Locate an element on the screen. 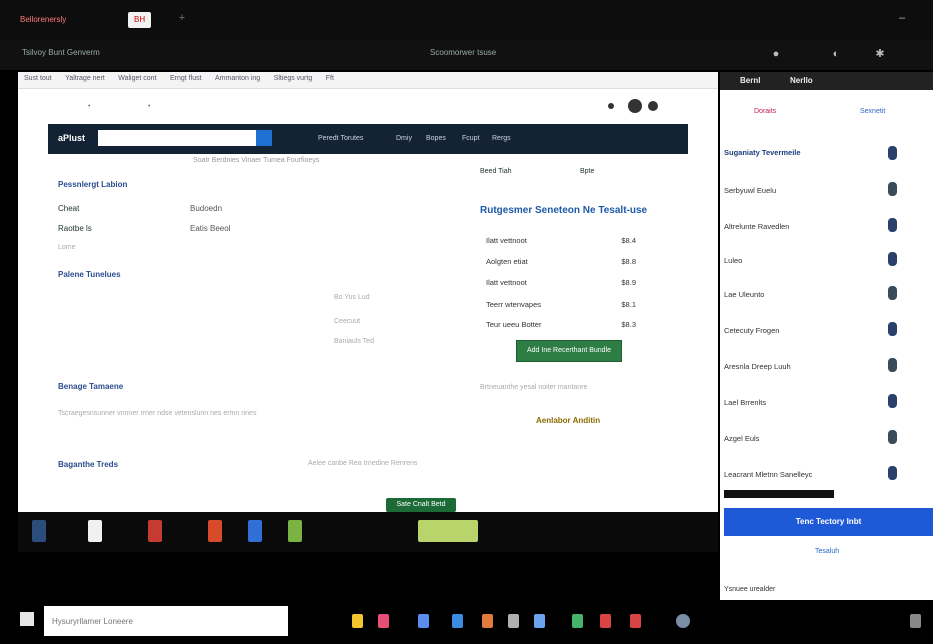 The height and width of the screenshot is (644, 933). nav-link: Dmiy is located at coordinates (404, 138).